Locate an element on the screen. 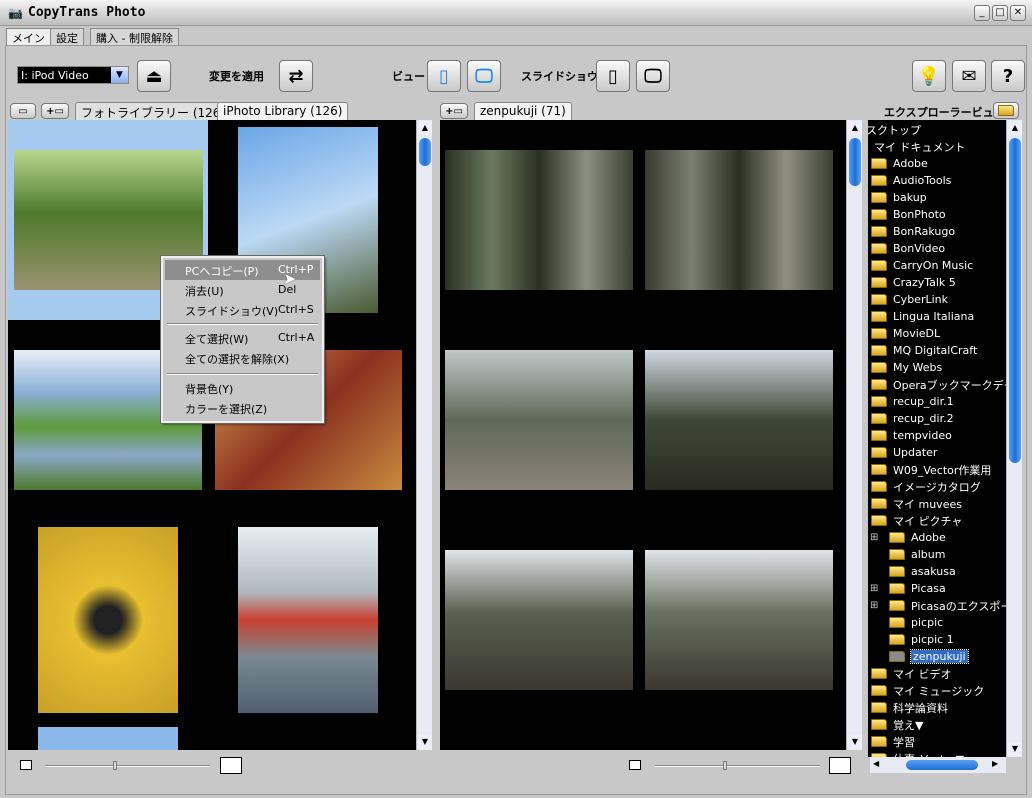  tree-item: Operaブックマークデータ is located at coordinates (938, 384).